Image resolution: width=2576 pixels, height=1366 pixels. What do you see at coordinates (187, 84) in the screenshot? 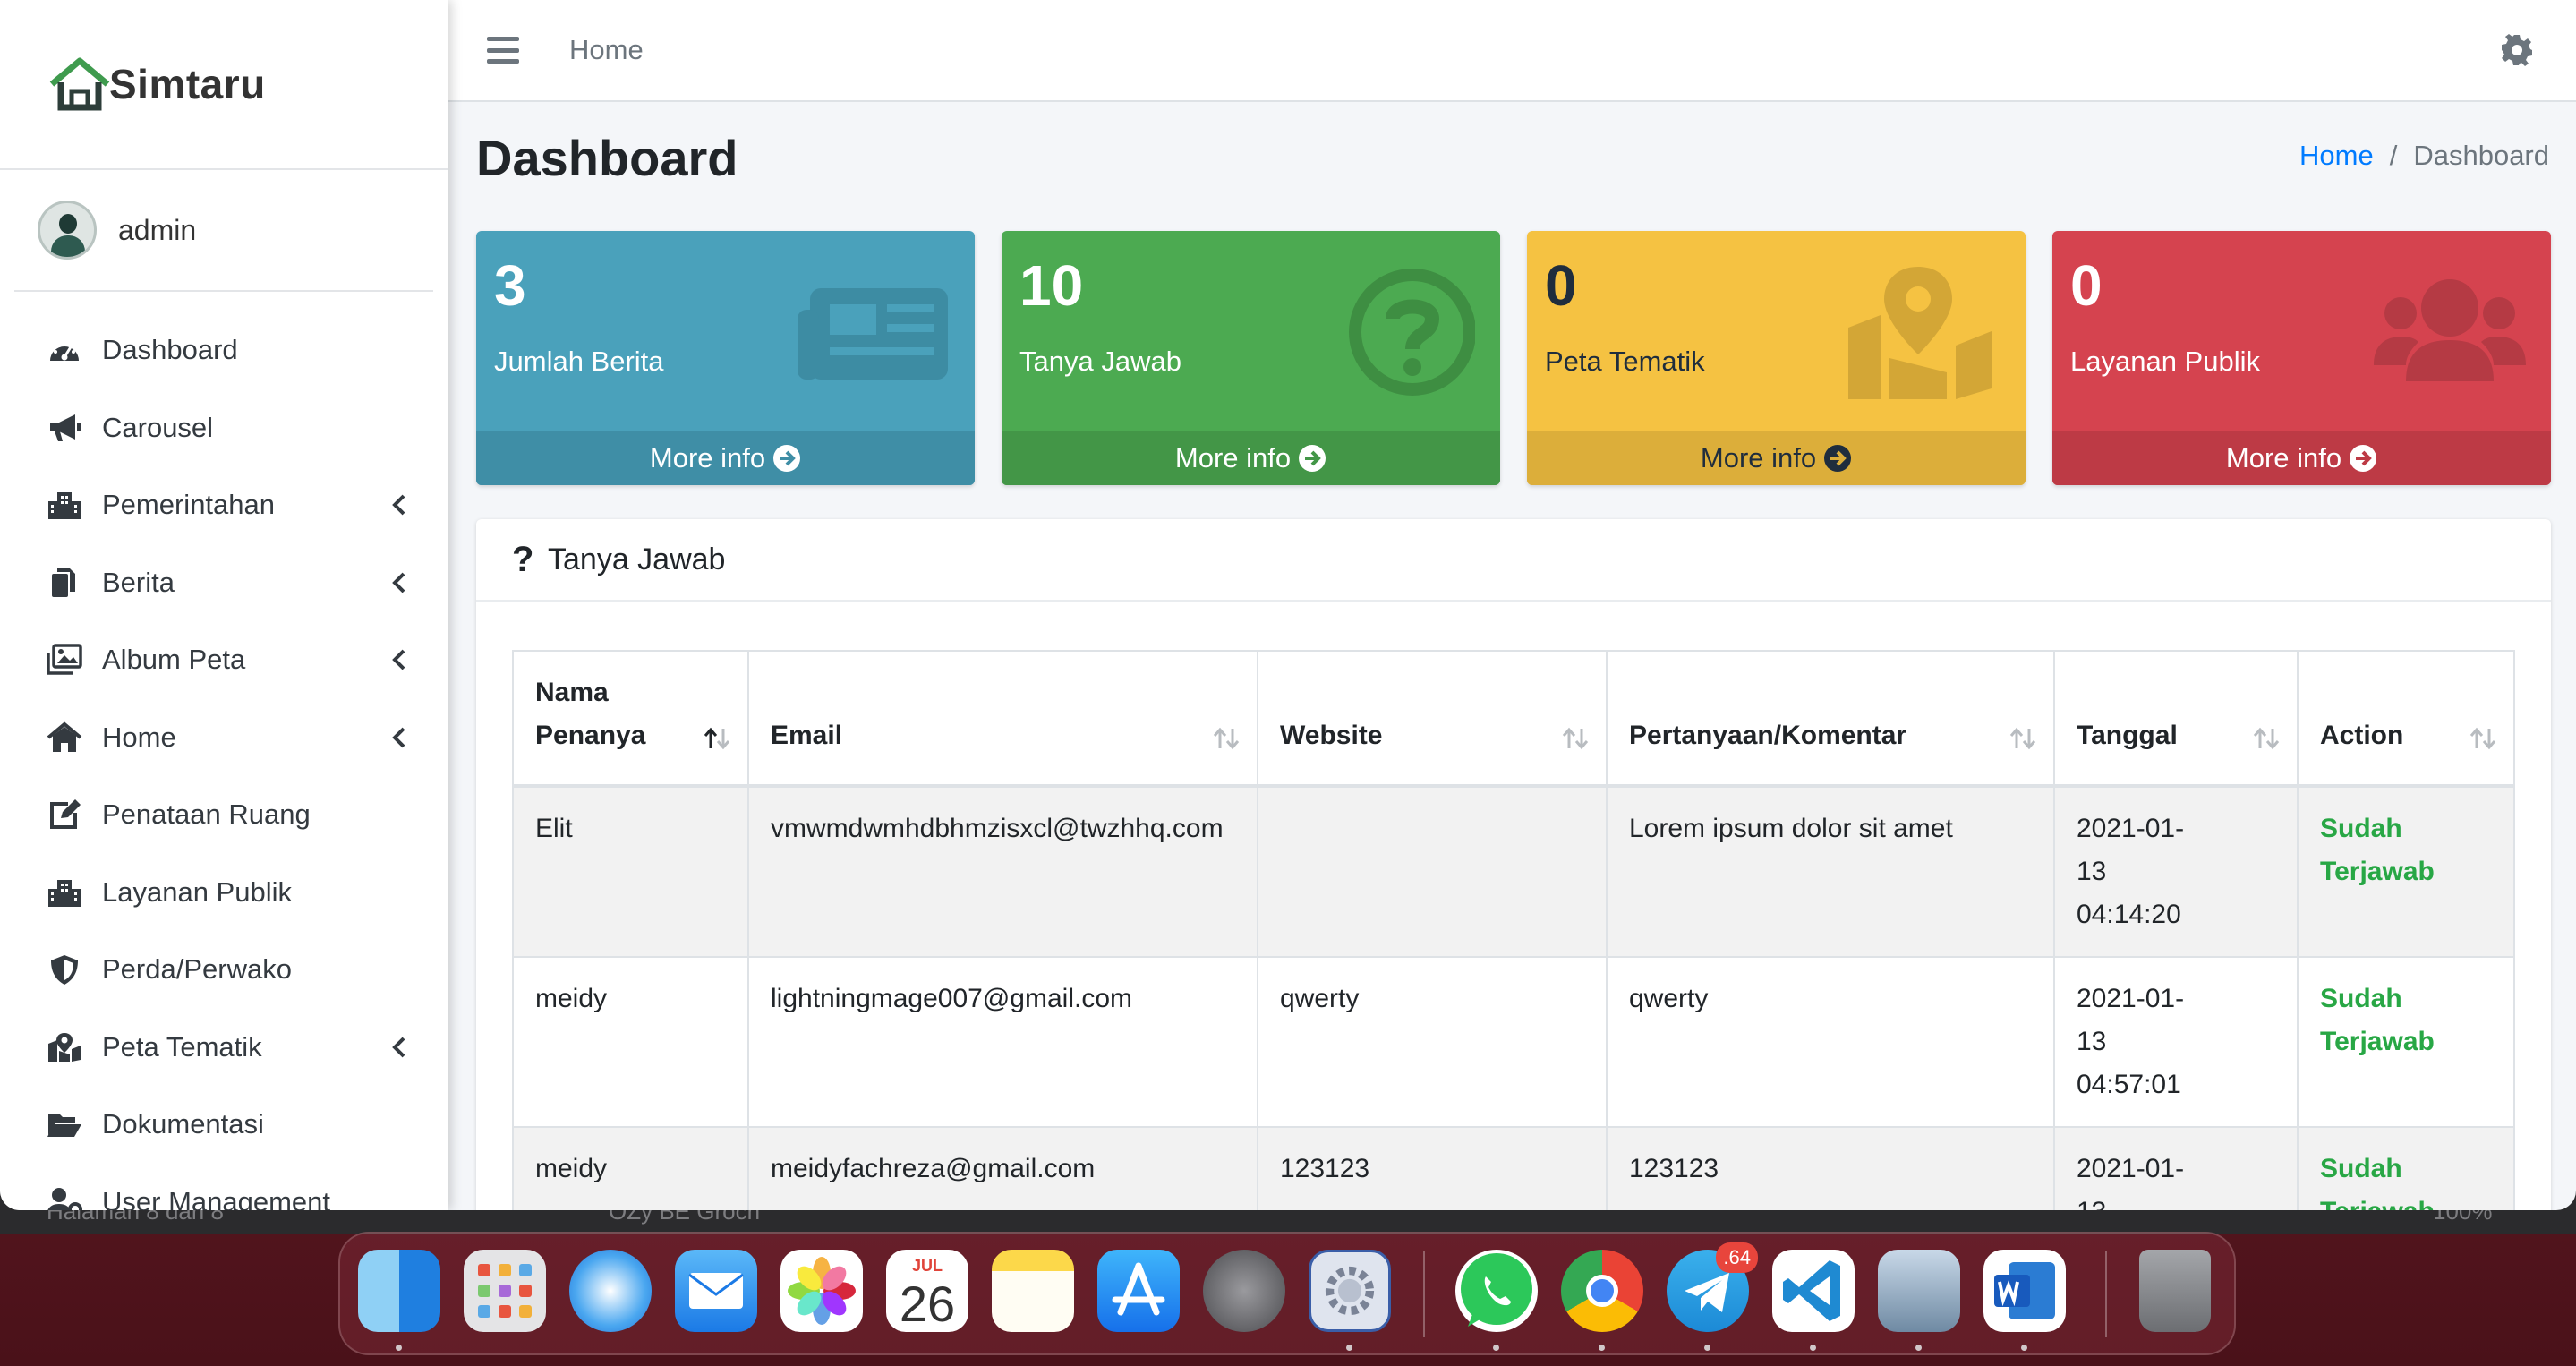
I see `brand-name: Simtaru` at bounding box center [187, 84].